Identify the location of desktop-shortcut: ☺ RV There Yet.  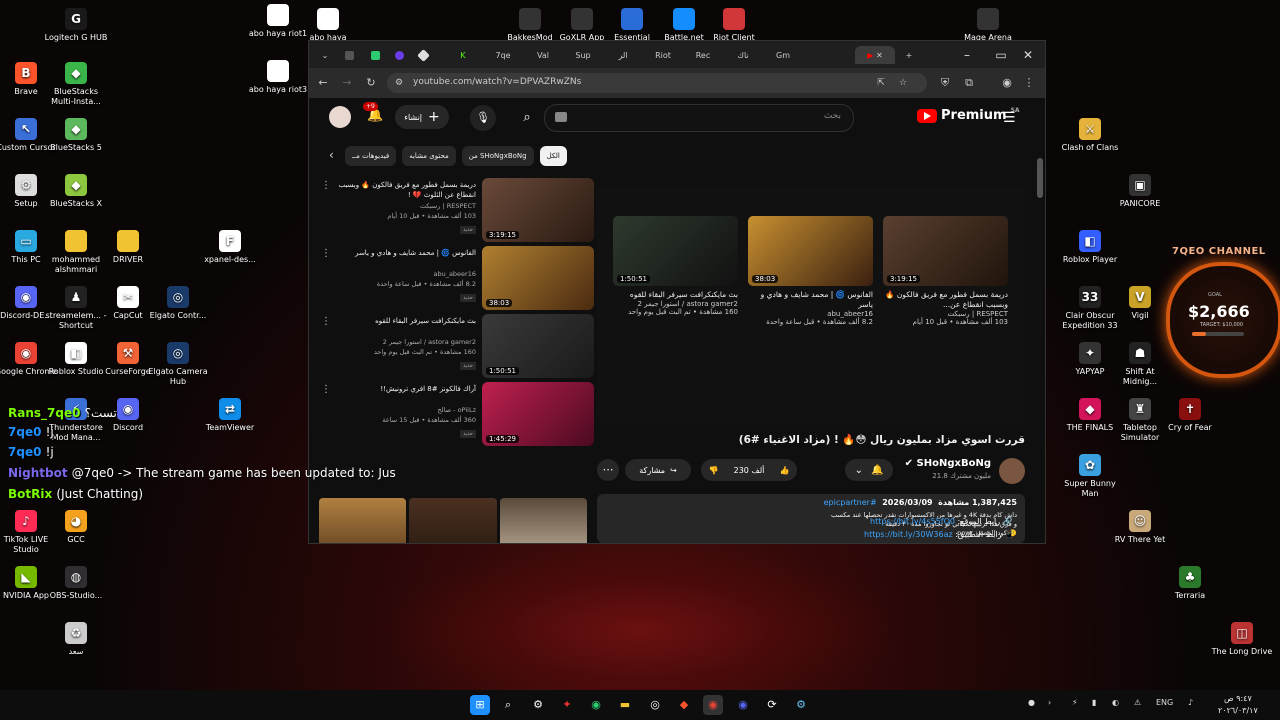
(1140, 527).